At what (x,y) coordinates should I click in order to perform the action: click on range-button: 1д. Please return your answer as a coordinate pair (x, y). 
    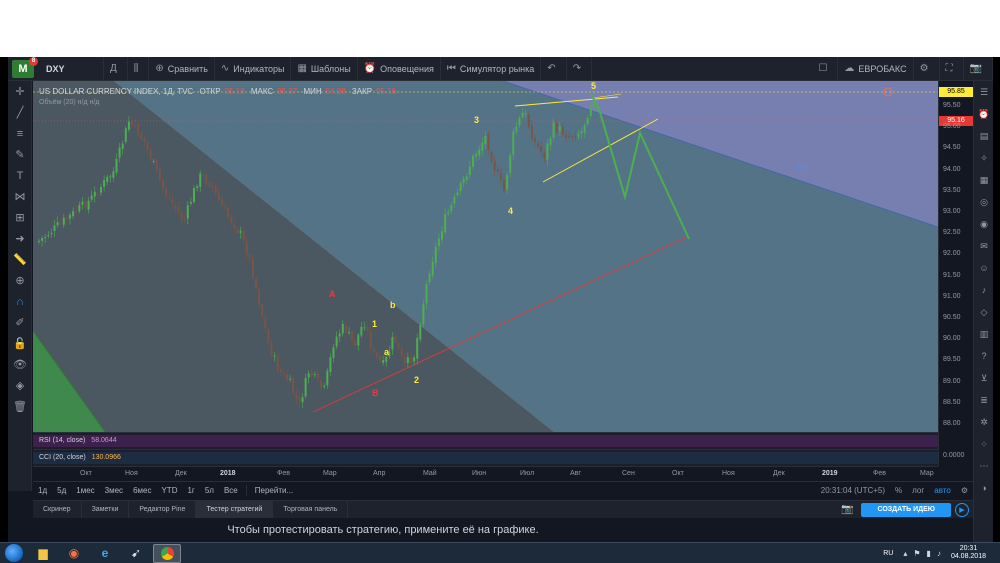
    Looking at the image, I should click on (42, 490).